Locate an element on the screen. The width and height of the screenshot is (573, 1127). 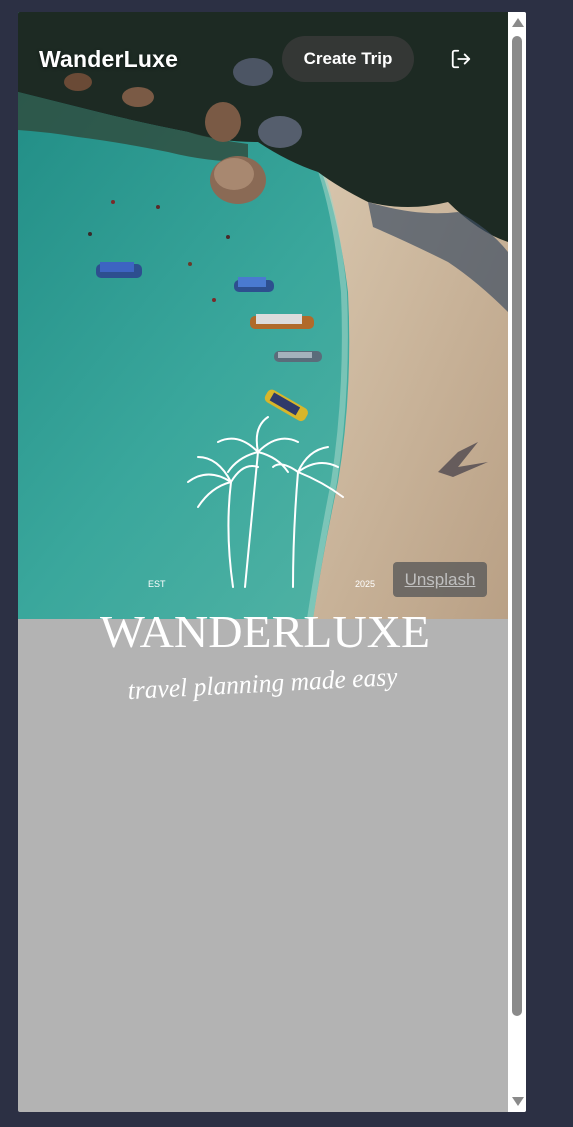
scroll-thumb is located at coordinates (517, 526).